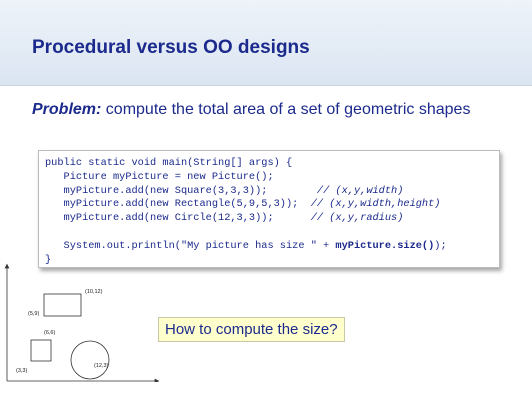  What do you see at coordinates (159, 176) in the screenshot?
I see `code-line: Picture myPicture = new Picture();` at bounding box center [159, 176].